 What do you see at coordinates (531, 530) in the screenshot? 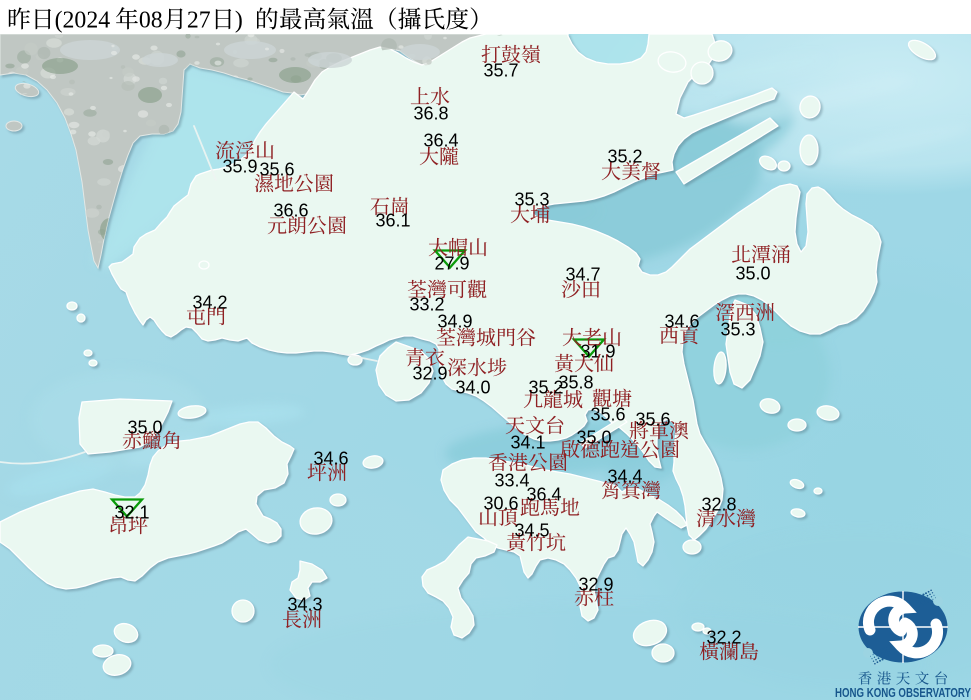
I see `svg-text: 34.5` at bounding box center [531, 530].